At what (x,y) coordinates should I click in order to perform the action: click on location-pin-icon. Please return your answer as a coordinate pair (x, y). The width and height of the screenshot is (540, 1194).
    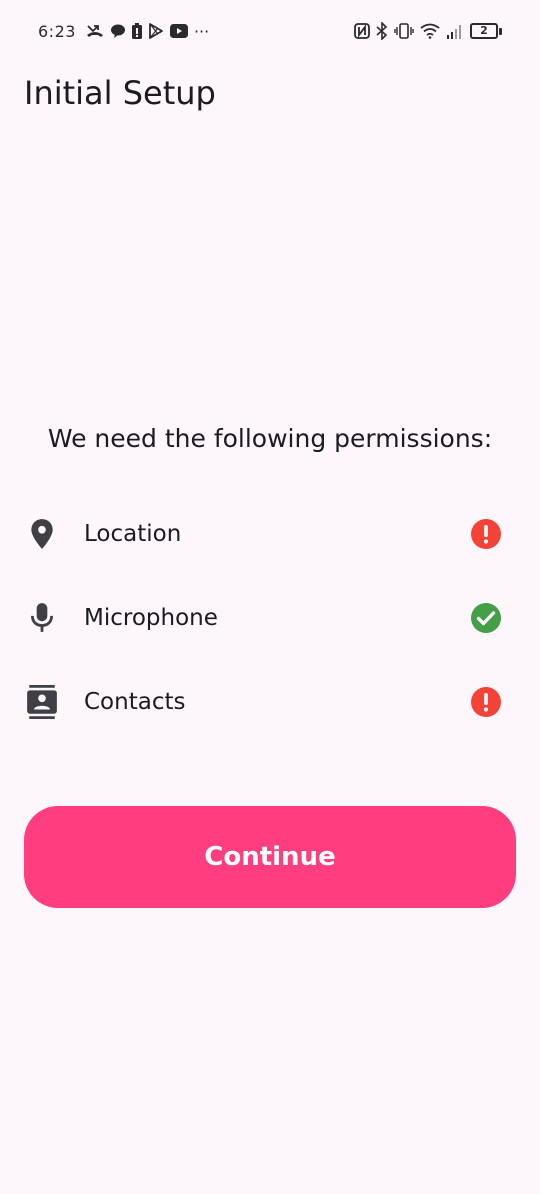
    Looking at the image, I should click on (42, 534).